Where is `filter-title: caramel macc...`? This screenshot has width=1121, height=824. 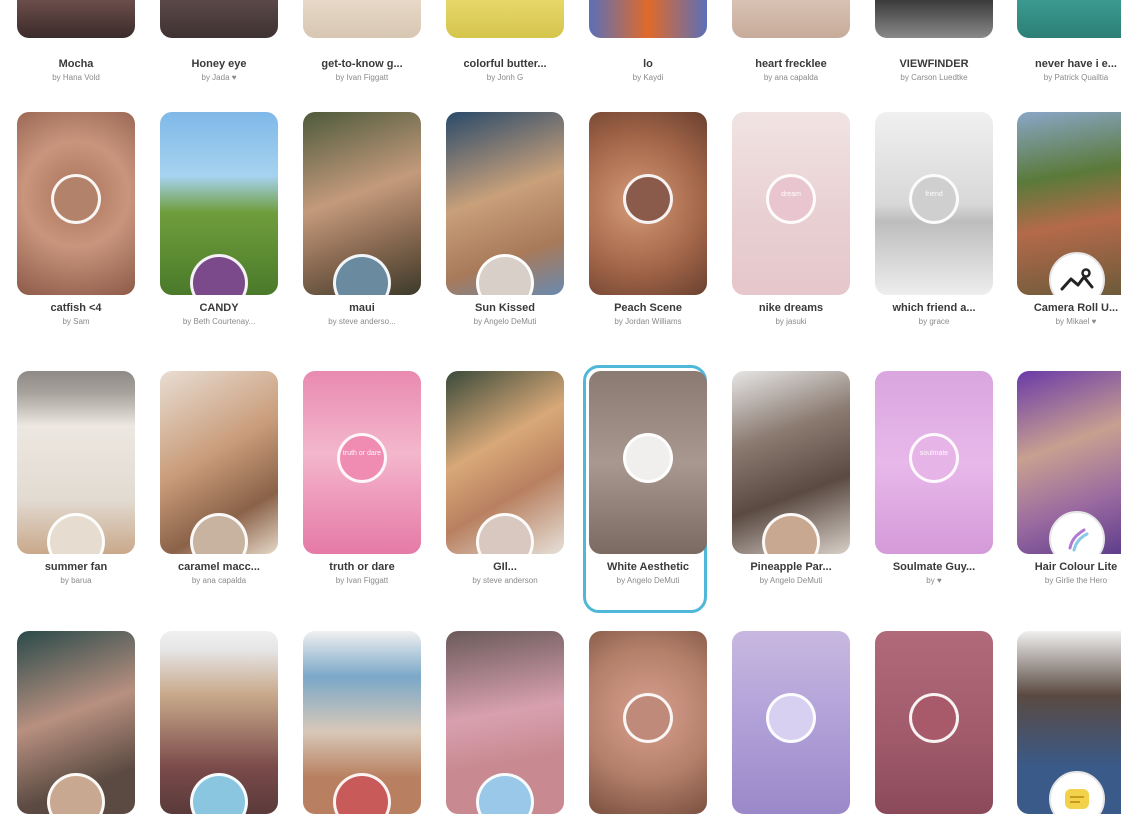
filter-title: caramel macc... is located at coordinates (219, 567).